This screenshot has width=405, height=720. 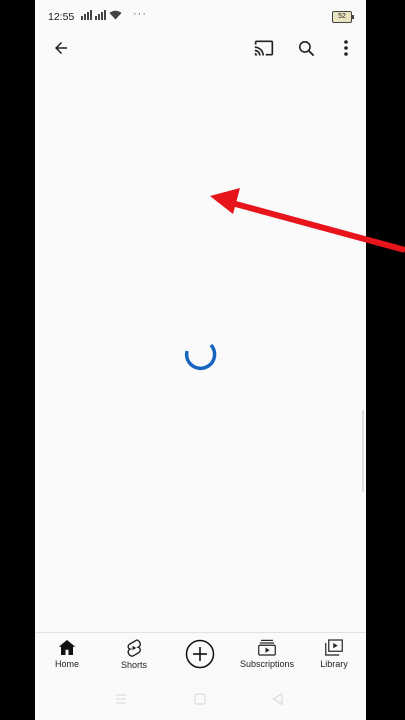 I want to click on bottom-navigation: Home Shorts Subscriptions Library, so click(x=200, y=657).